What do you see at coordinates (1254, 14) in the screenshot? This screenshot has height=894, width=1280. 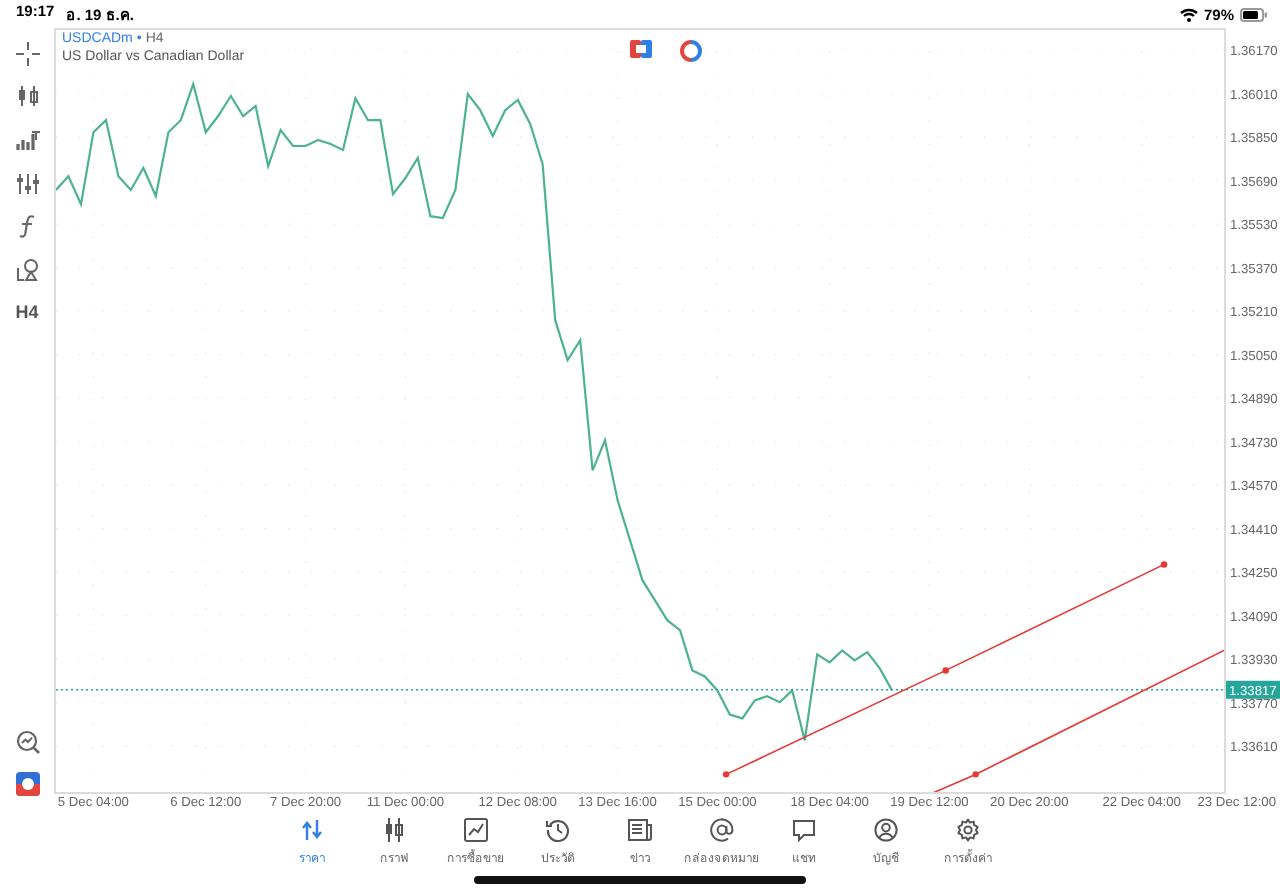 I see `battery-icon` at bounding box center [1254, 14].